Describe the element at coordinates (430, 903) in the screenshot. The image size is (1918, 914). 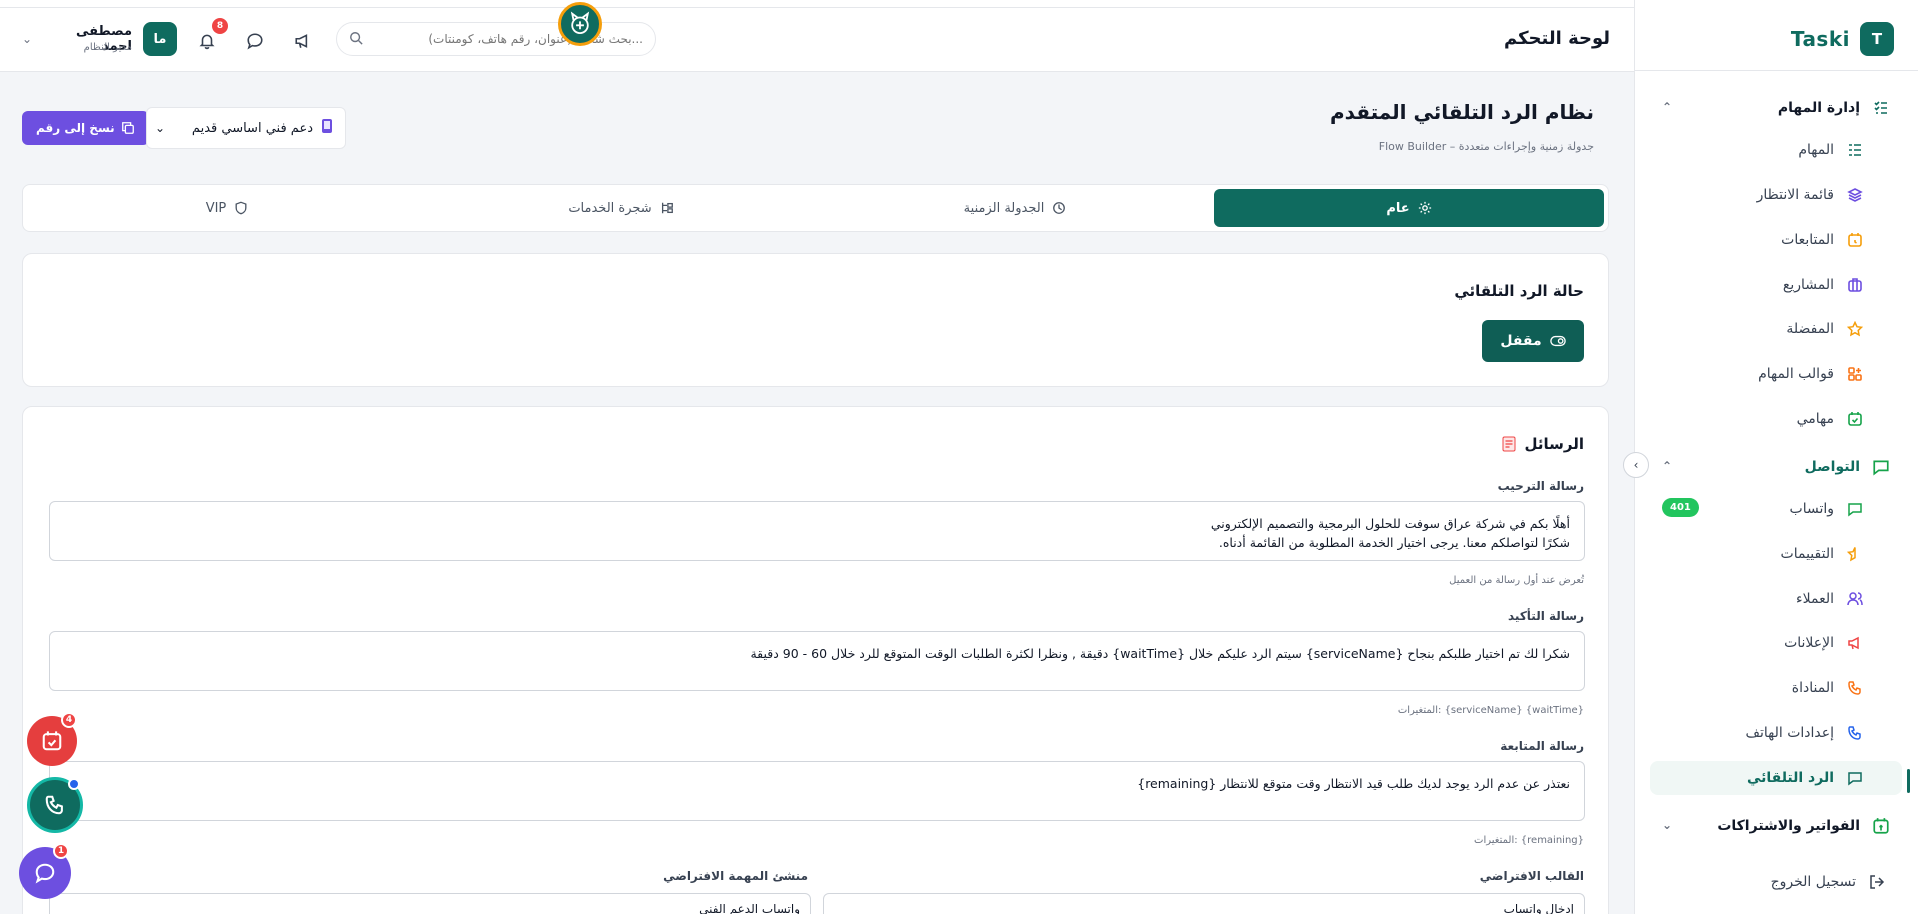
I see `default-creator-select: واتساب الدعم الفني` at that location.